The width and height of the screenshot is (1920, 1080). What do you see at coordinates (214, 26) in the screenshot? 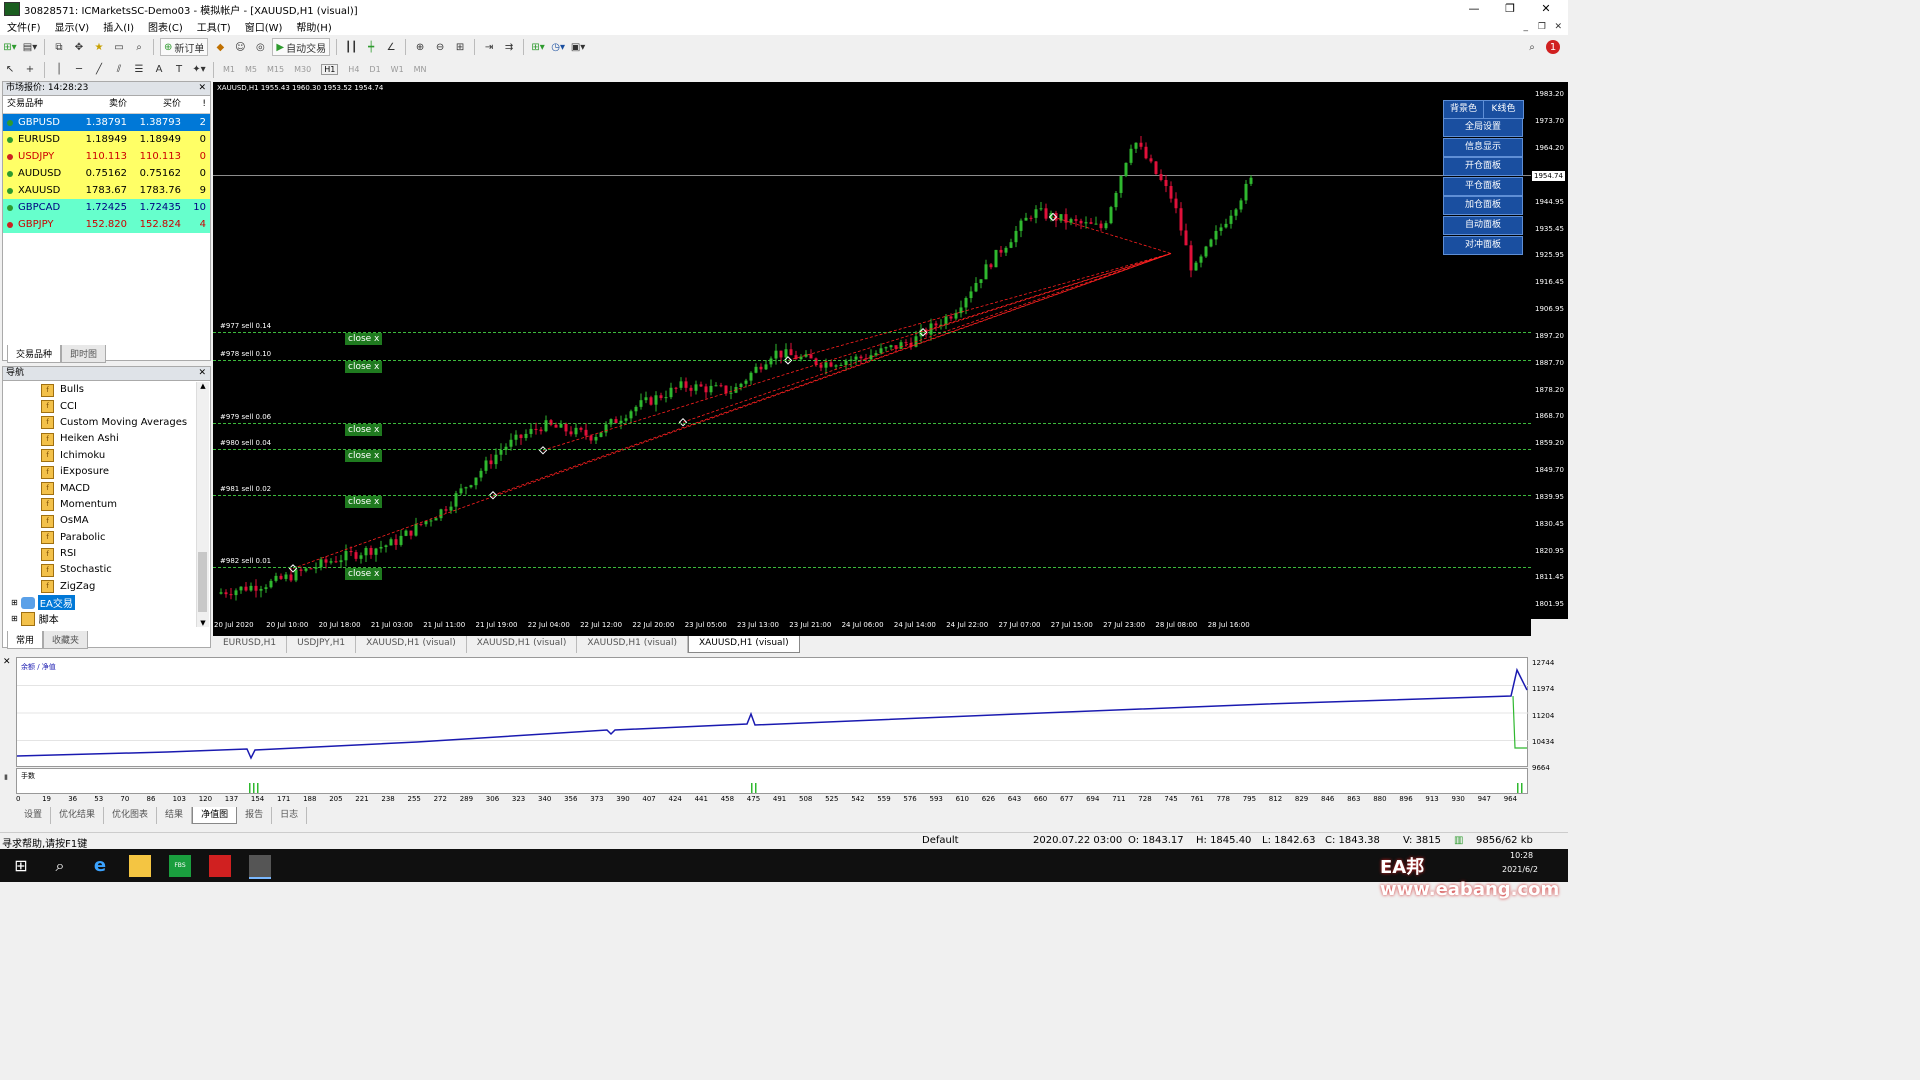
I see `menu-tools: 工具(T)` at bounding box center [214, 26].